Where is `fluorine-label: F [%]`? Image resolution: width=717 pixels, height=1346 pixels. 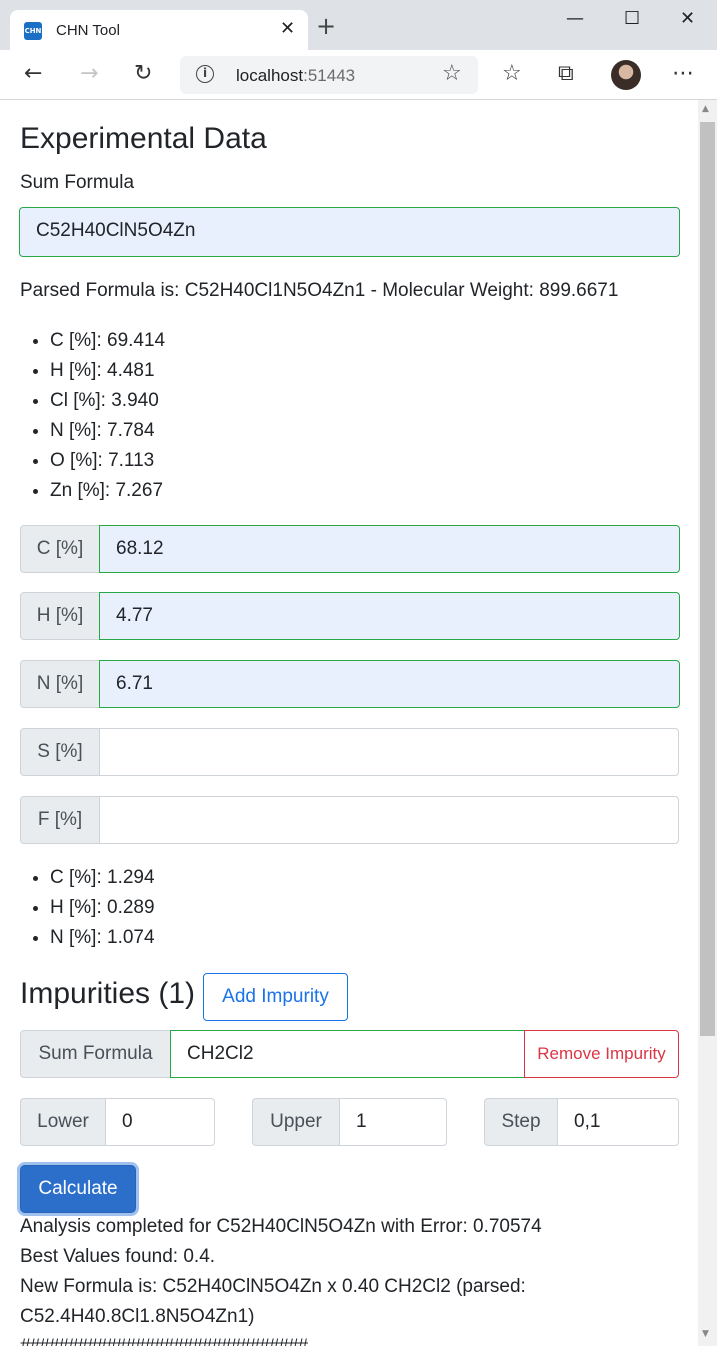 fluorine-label: F [%] is located at coordinates (60, 820).